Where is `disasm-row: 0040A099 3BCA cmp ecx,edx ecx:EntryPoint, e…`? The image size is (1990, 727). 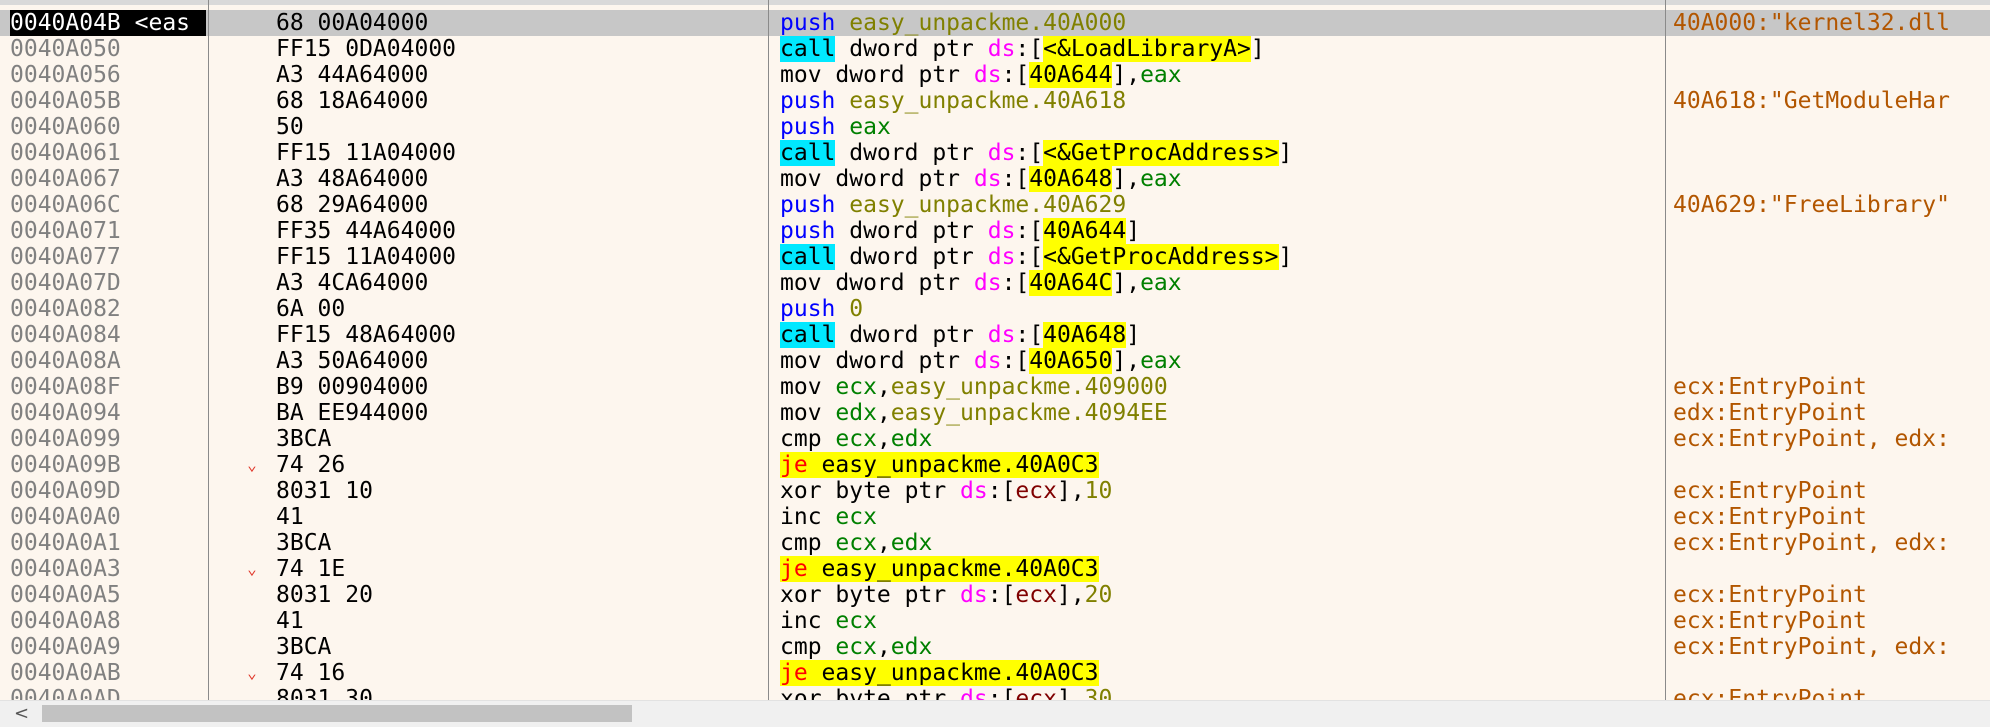
disasm-row: 0040A099 3BCA cmp ecx,edx ecx:EntryPoint, e… is located at coordinates (995, 439).